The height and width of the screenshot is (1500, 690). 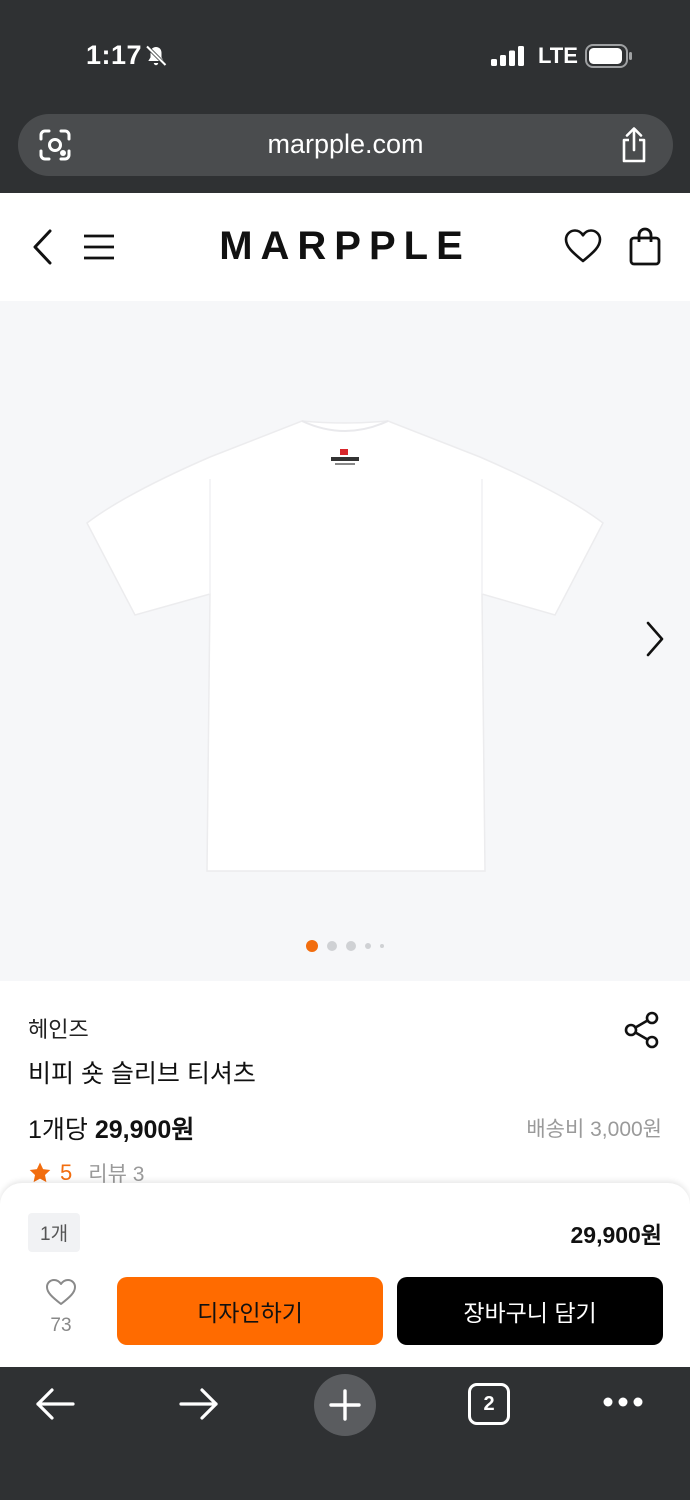 I want to click on battery-icon, so click(x=608, y=56).